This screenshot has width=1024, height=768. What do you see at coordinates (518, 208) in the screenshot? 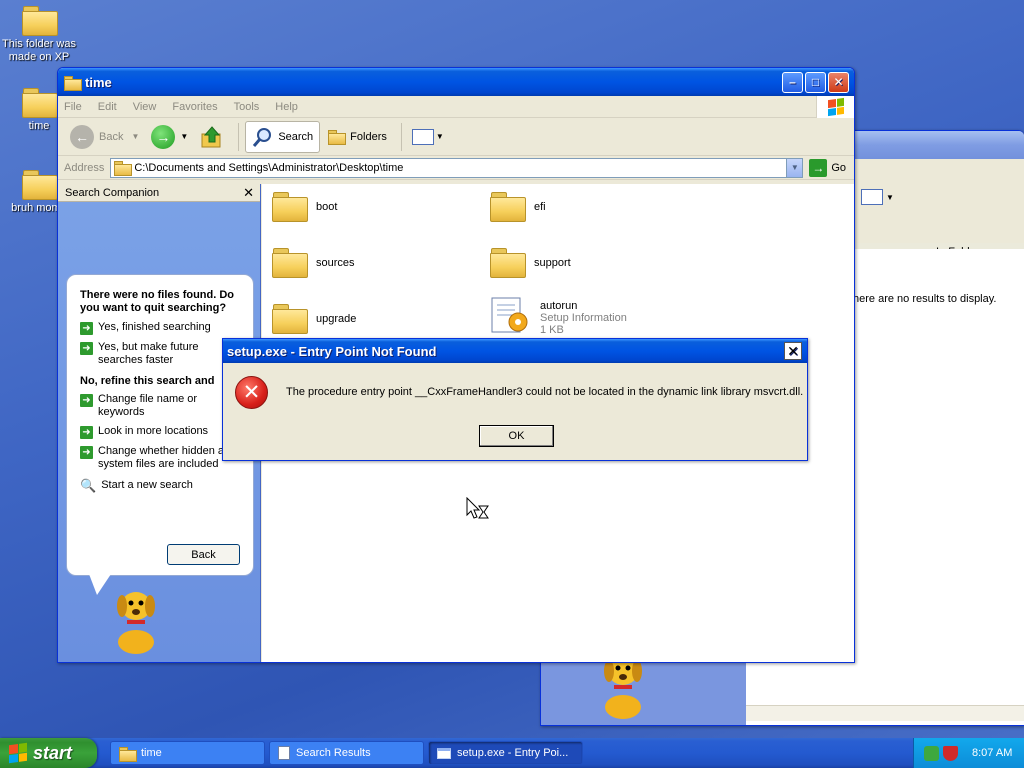
I see `folder-item-efi: efi` at bounding box center [518, 208].